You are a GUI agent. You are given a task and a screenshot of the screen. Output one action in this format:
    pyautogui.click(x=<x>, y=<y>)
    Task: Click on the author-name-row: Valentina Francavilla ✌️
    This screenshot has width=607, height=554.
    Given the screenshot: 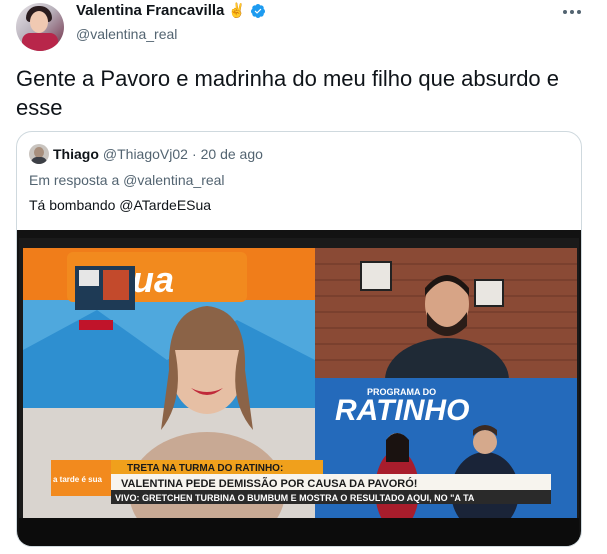 What is the action you would take?
    pyautogui.click(x=171, y=10)
    